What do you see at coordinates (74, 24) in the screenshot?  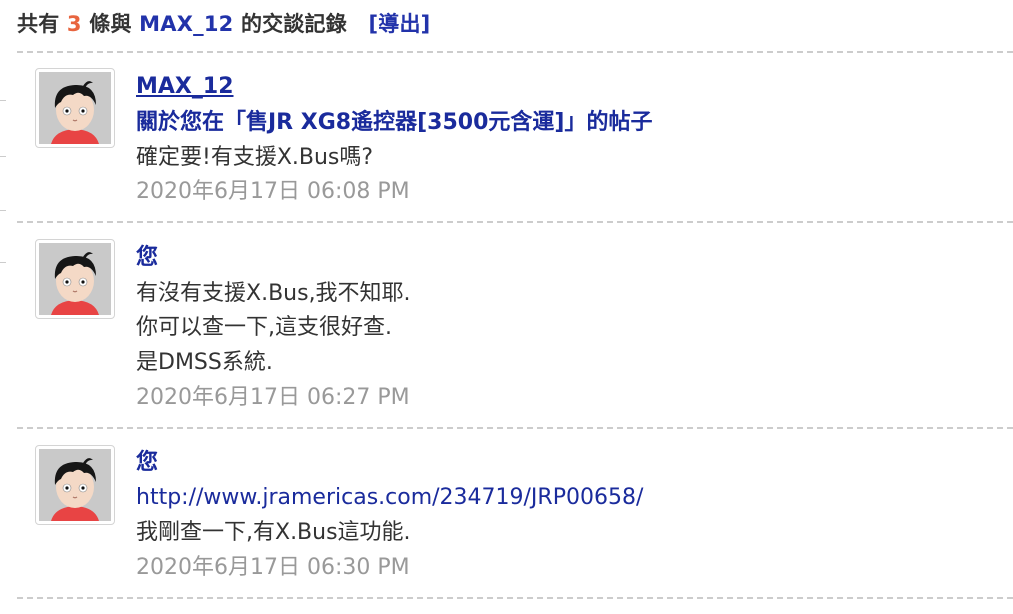 I see `message-count: 3` at bounding box center [74, 24].